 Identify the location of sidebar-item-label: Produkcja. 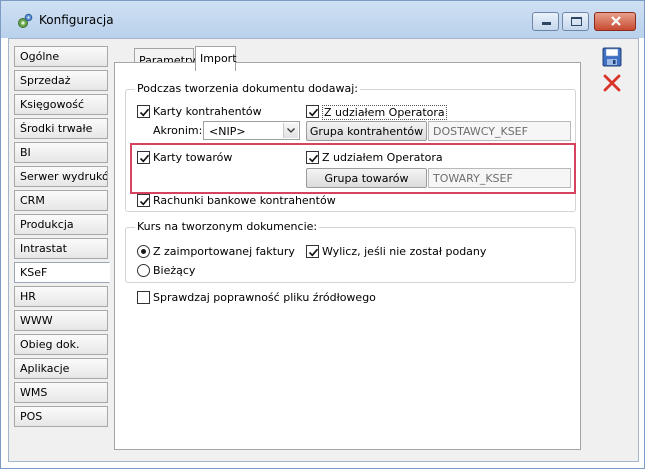
(47, 224).